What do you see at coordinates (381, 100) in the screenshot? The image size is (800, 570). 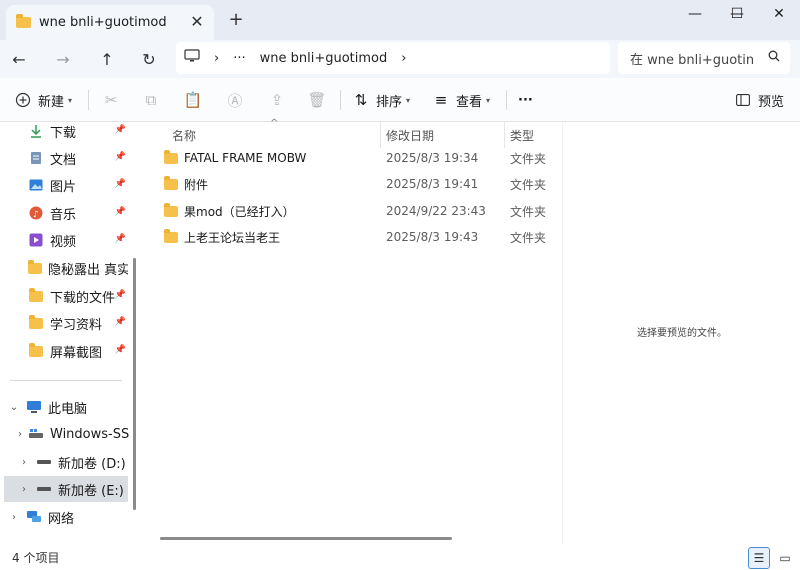 I see `sort-button: ⇅ 排序 ▾` at bounding box center [381, 100].